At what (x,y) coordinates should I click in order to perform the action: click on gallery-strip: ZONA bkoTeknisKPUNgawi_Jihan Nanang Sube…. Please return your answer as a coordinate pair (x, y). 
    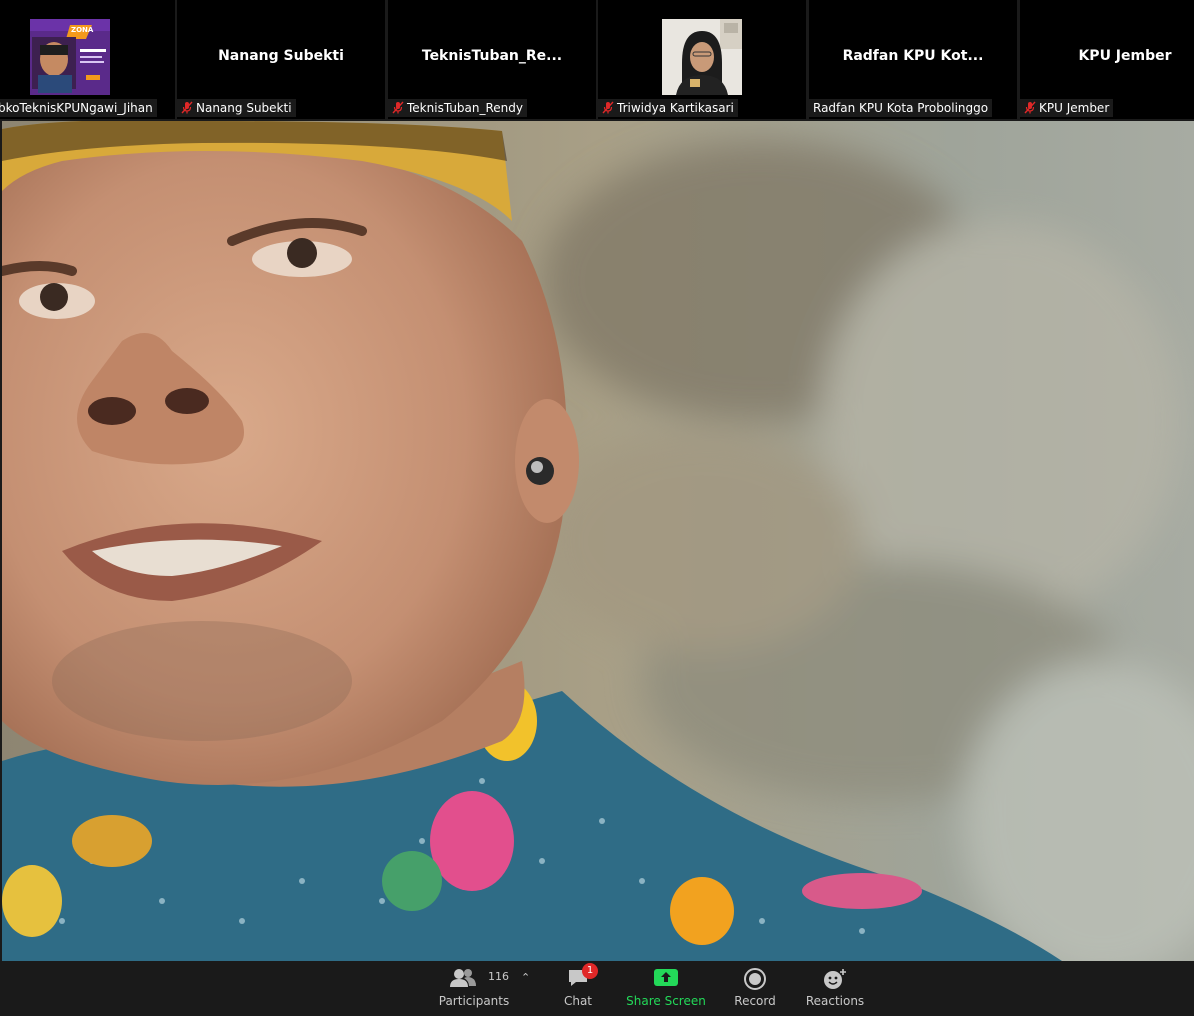
    Looking at the image, I should click on (597, 60).